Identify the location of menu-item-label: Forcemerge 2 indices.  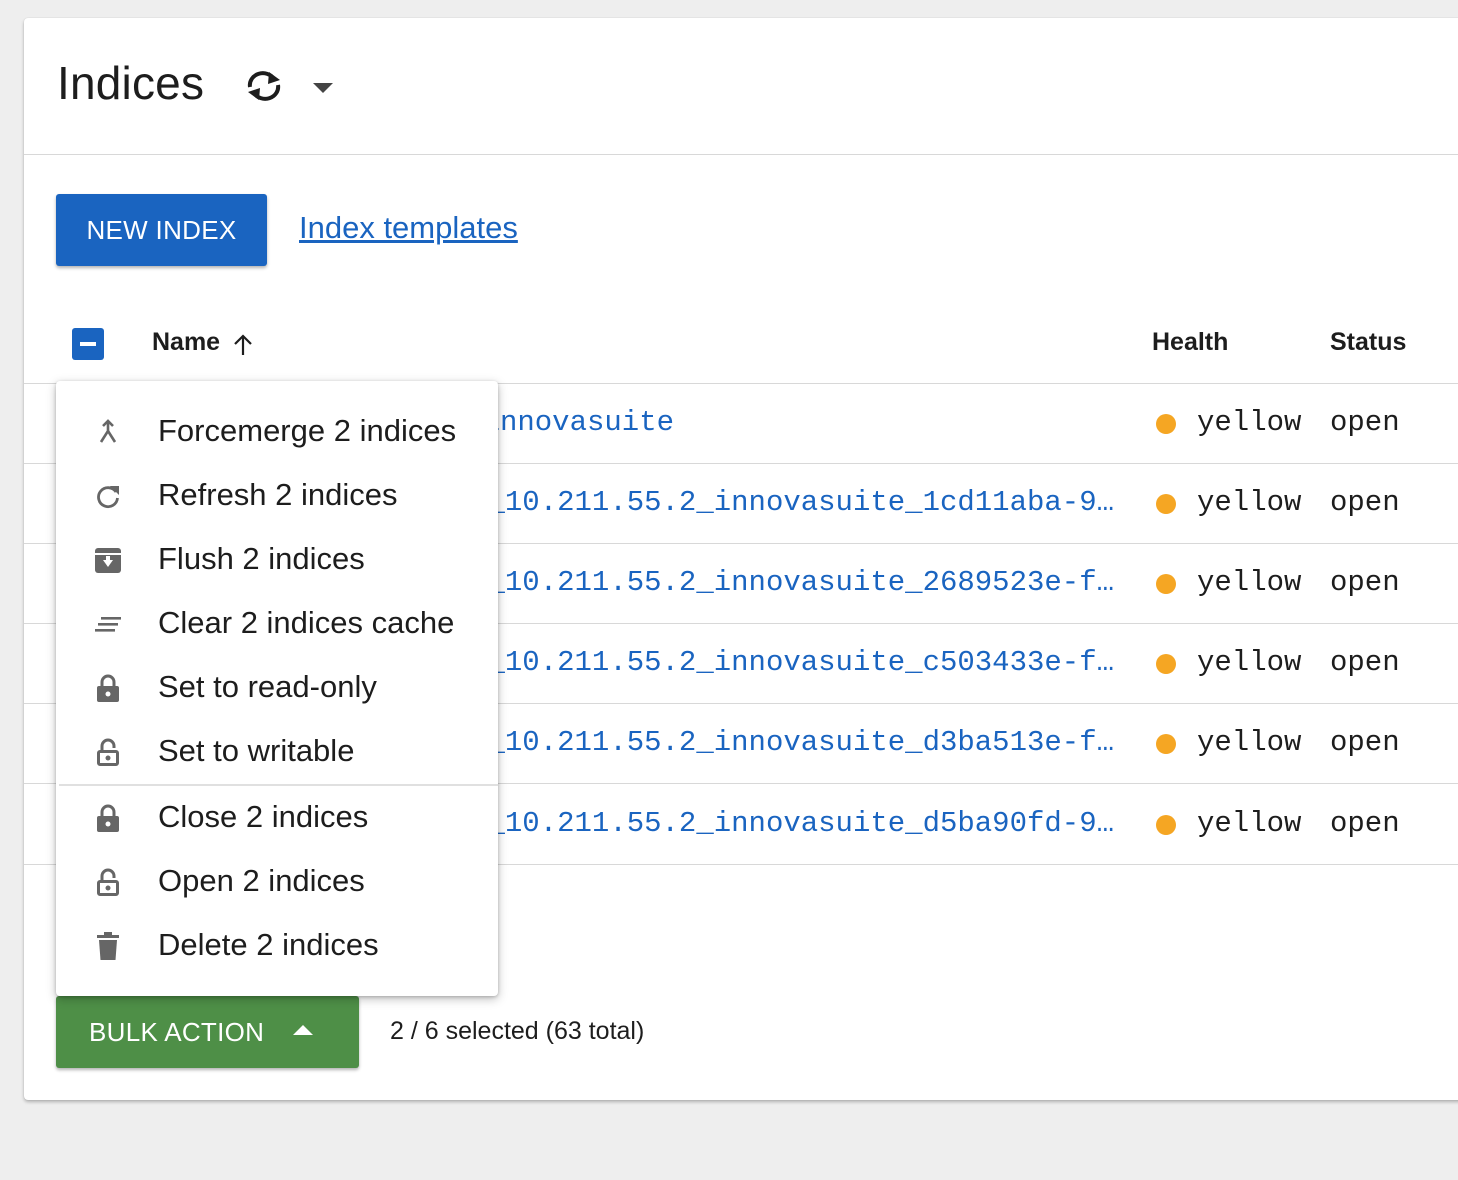
(307, 430).